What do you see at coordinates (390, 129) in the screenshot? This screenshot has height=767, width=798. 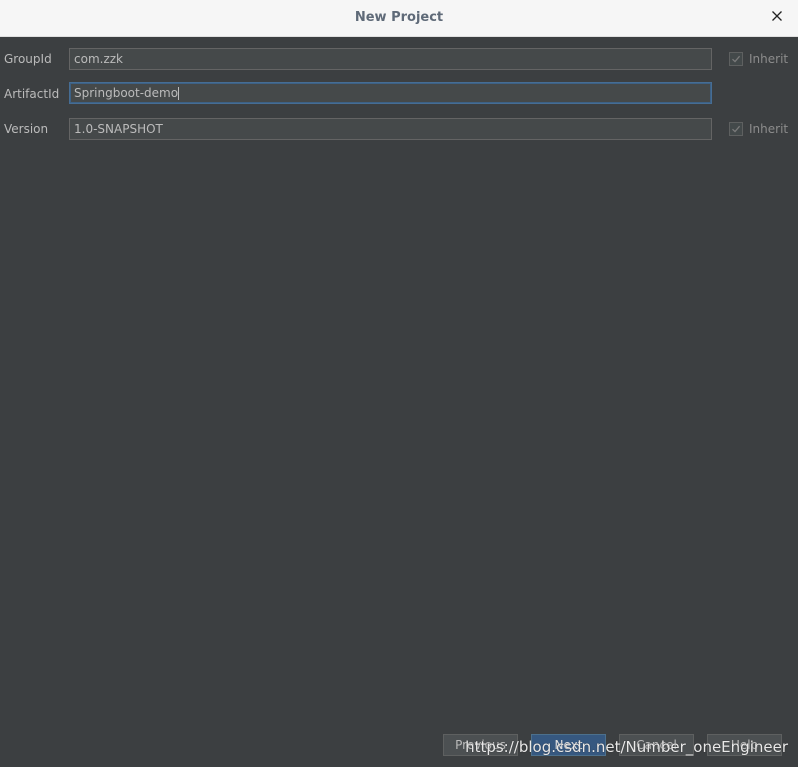 I see `version-input: 1.0-SNAPSHOT` at bounding box center [390, 129].